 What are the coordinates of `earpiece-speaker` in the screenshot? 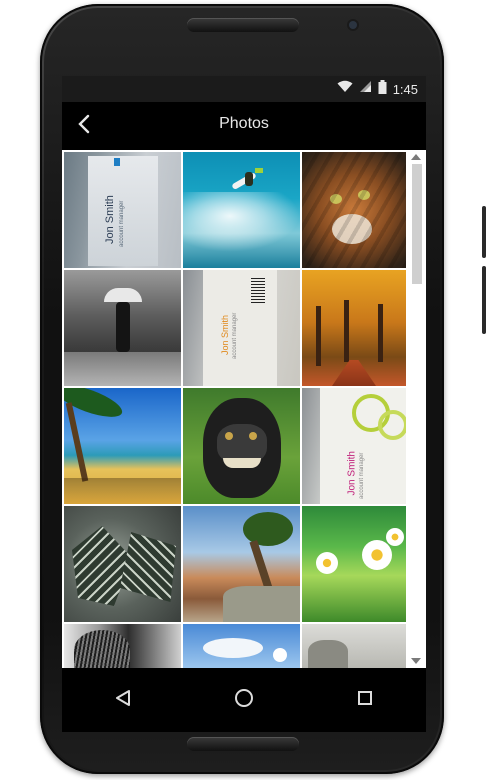 It's located at (243, 25).